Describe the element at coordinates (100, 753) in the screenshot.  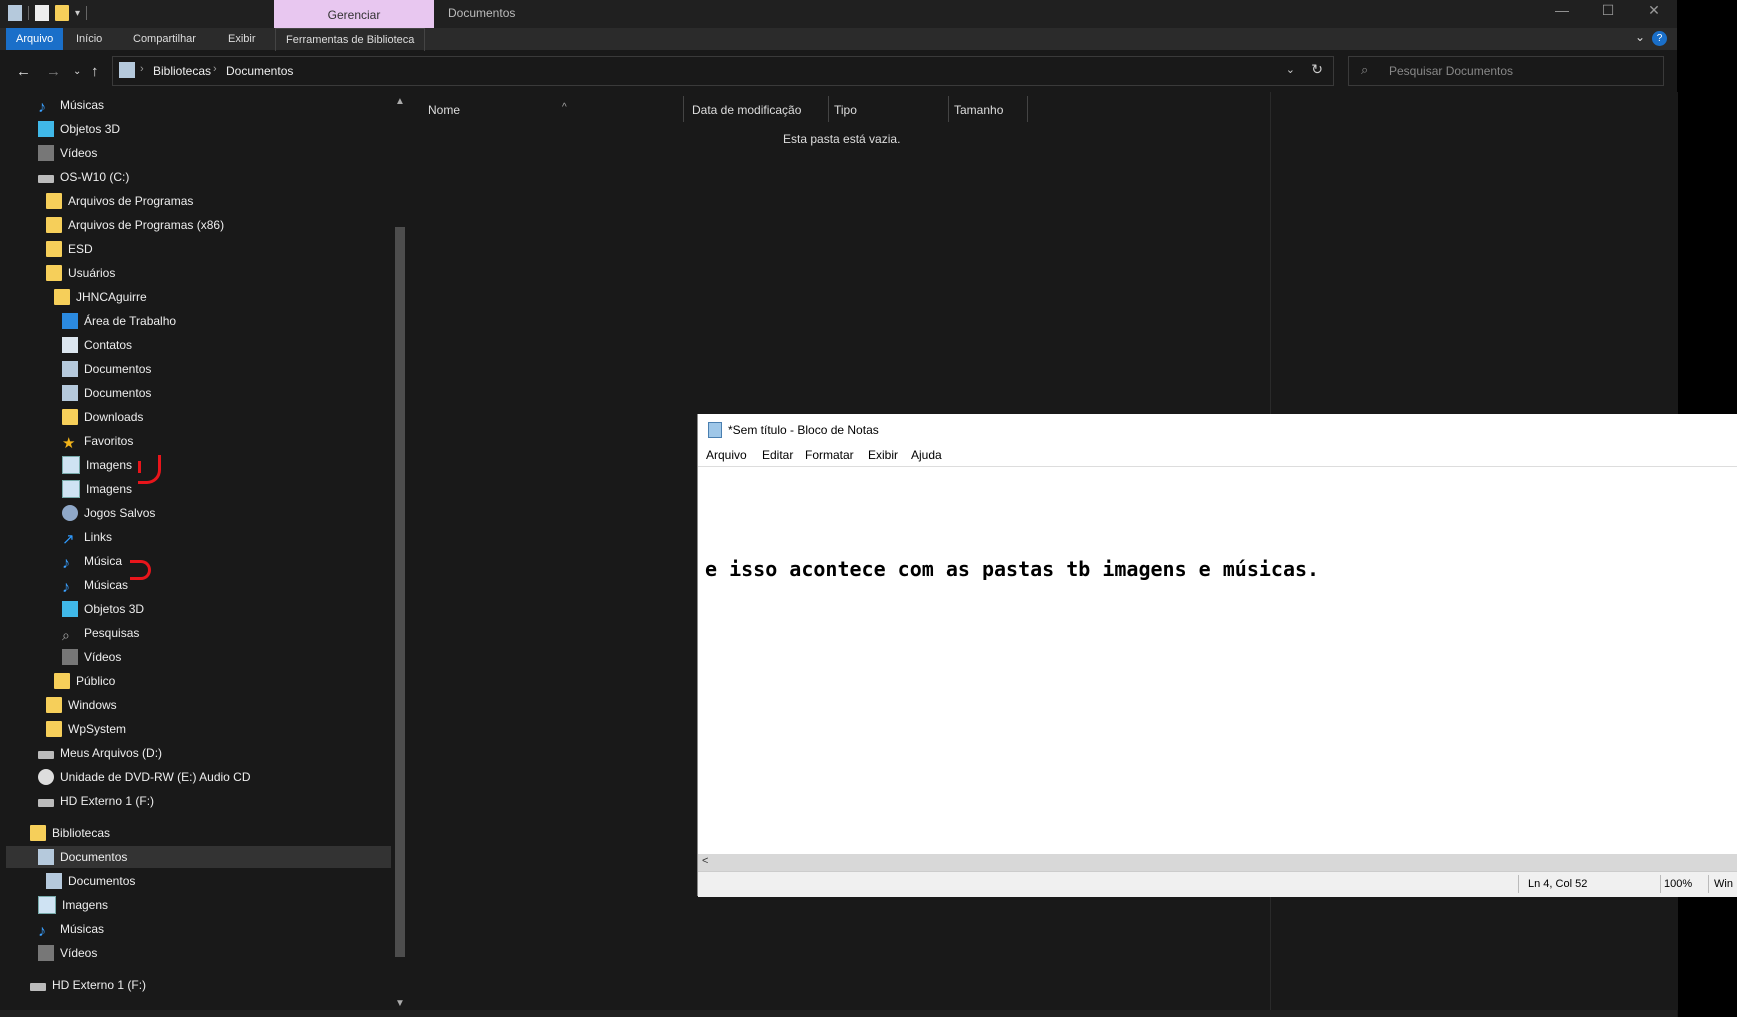
I see `nav-item-drive-d: Meus Arquivos (D:)` at that location.